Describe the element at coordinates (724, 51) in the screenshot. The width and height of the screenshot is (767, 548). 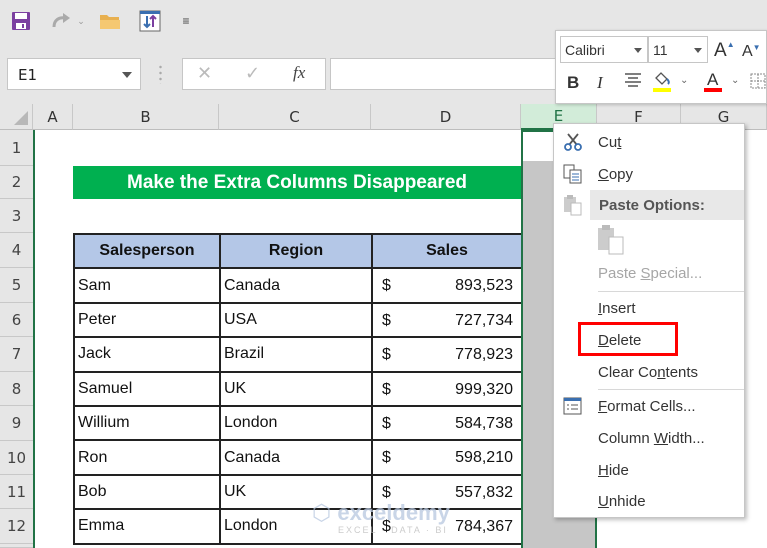
I see `increase-font-size-button: A▲` at that location.